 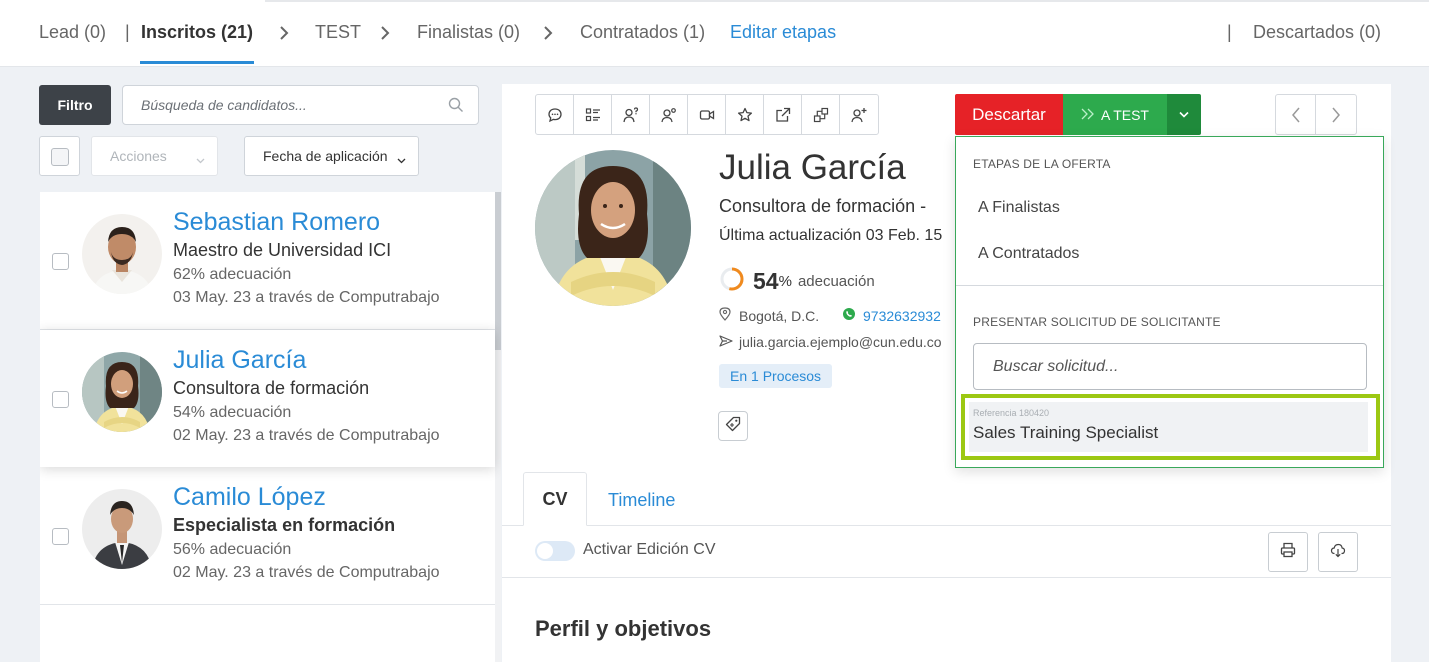 I want to click on checkbox-box, so click(x=60, y=157).